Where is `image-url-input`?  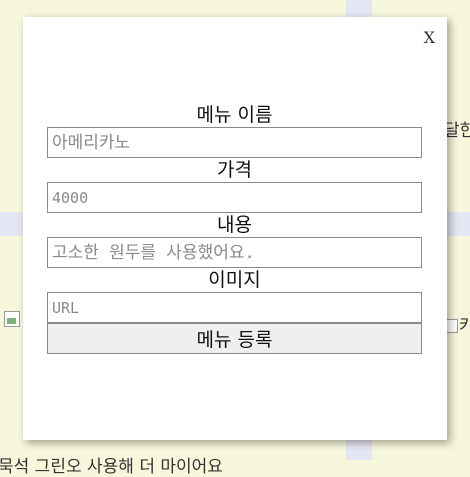
image-url-input is located at coordinates (234, 307).